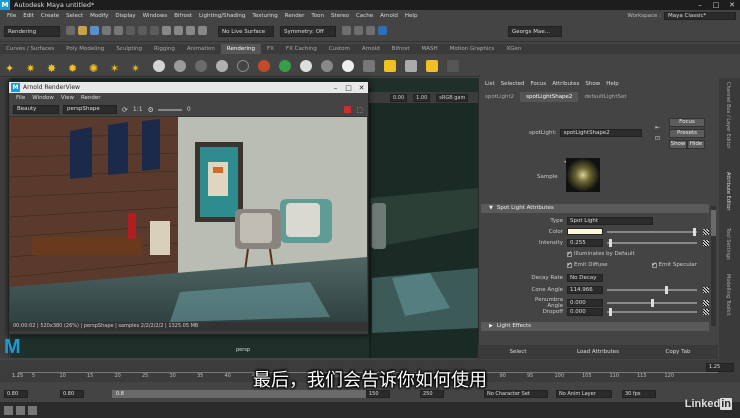 Image resolution: width=740 pixels, height=418 pixels. I want to click on shelf-tab-rendering: Rendering, so click(240, 49).